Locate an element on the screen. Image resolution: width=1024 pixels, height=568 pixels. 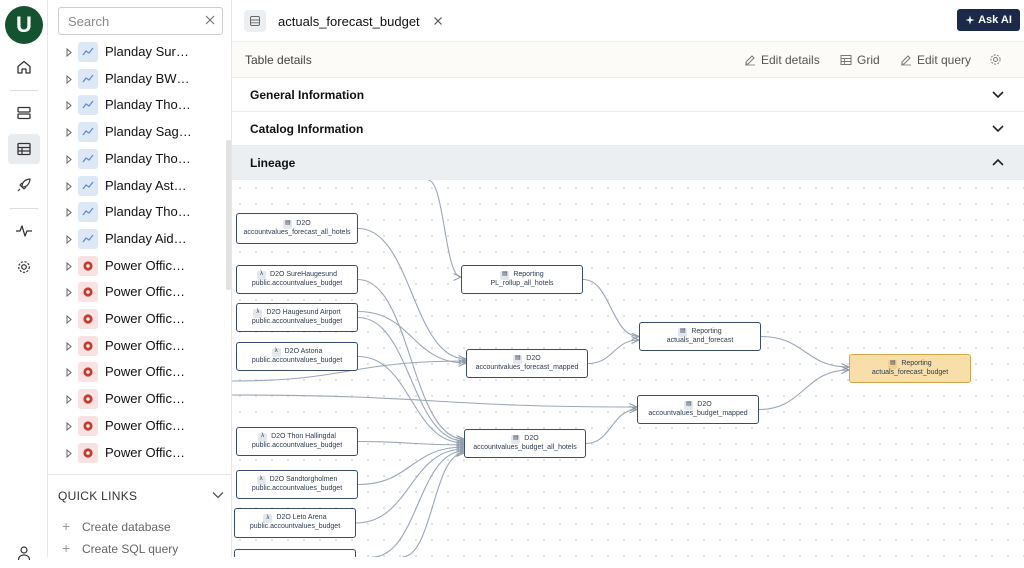
rocket-icon is located at coordinates (24, 185).